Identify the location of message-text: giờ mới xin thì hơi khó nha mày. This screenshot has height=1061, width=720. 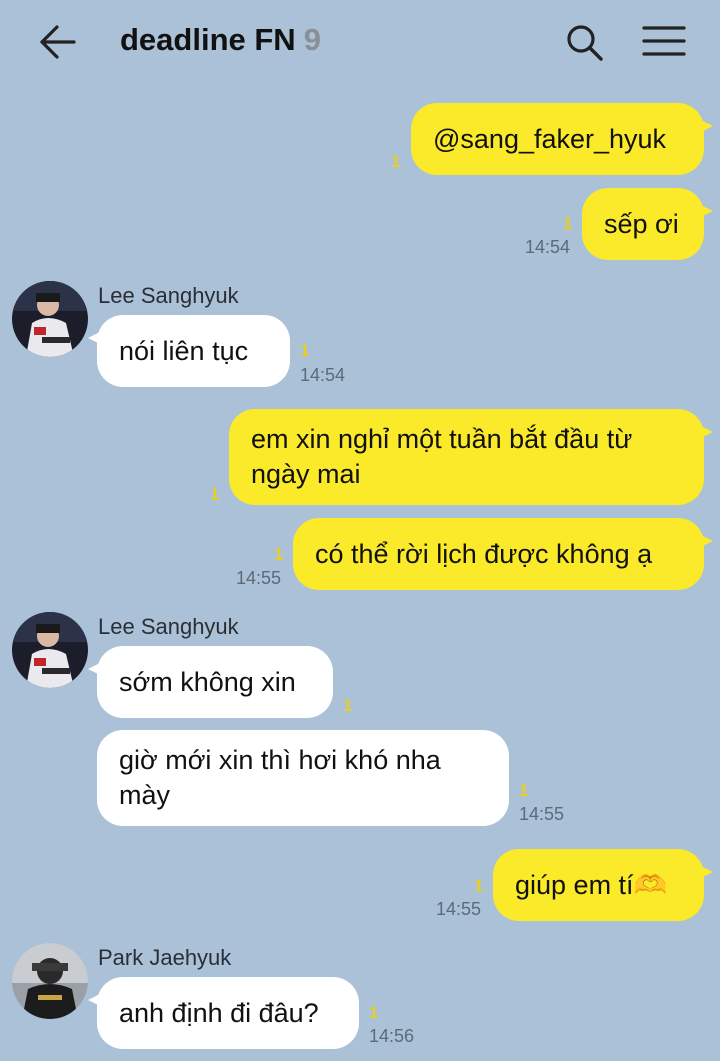
(280, 777).